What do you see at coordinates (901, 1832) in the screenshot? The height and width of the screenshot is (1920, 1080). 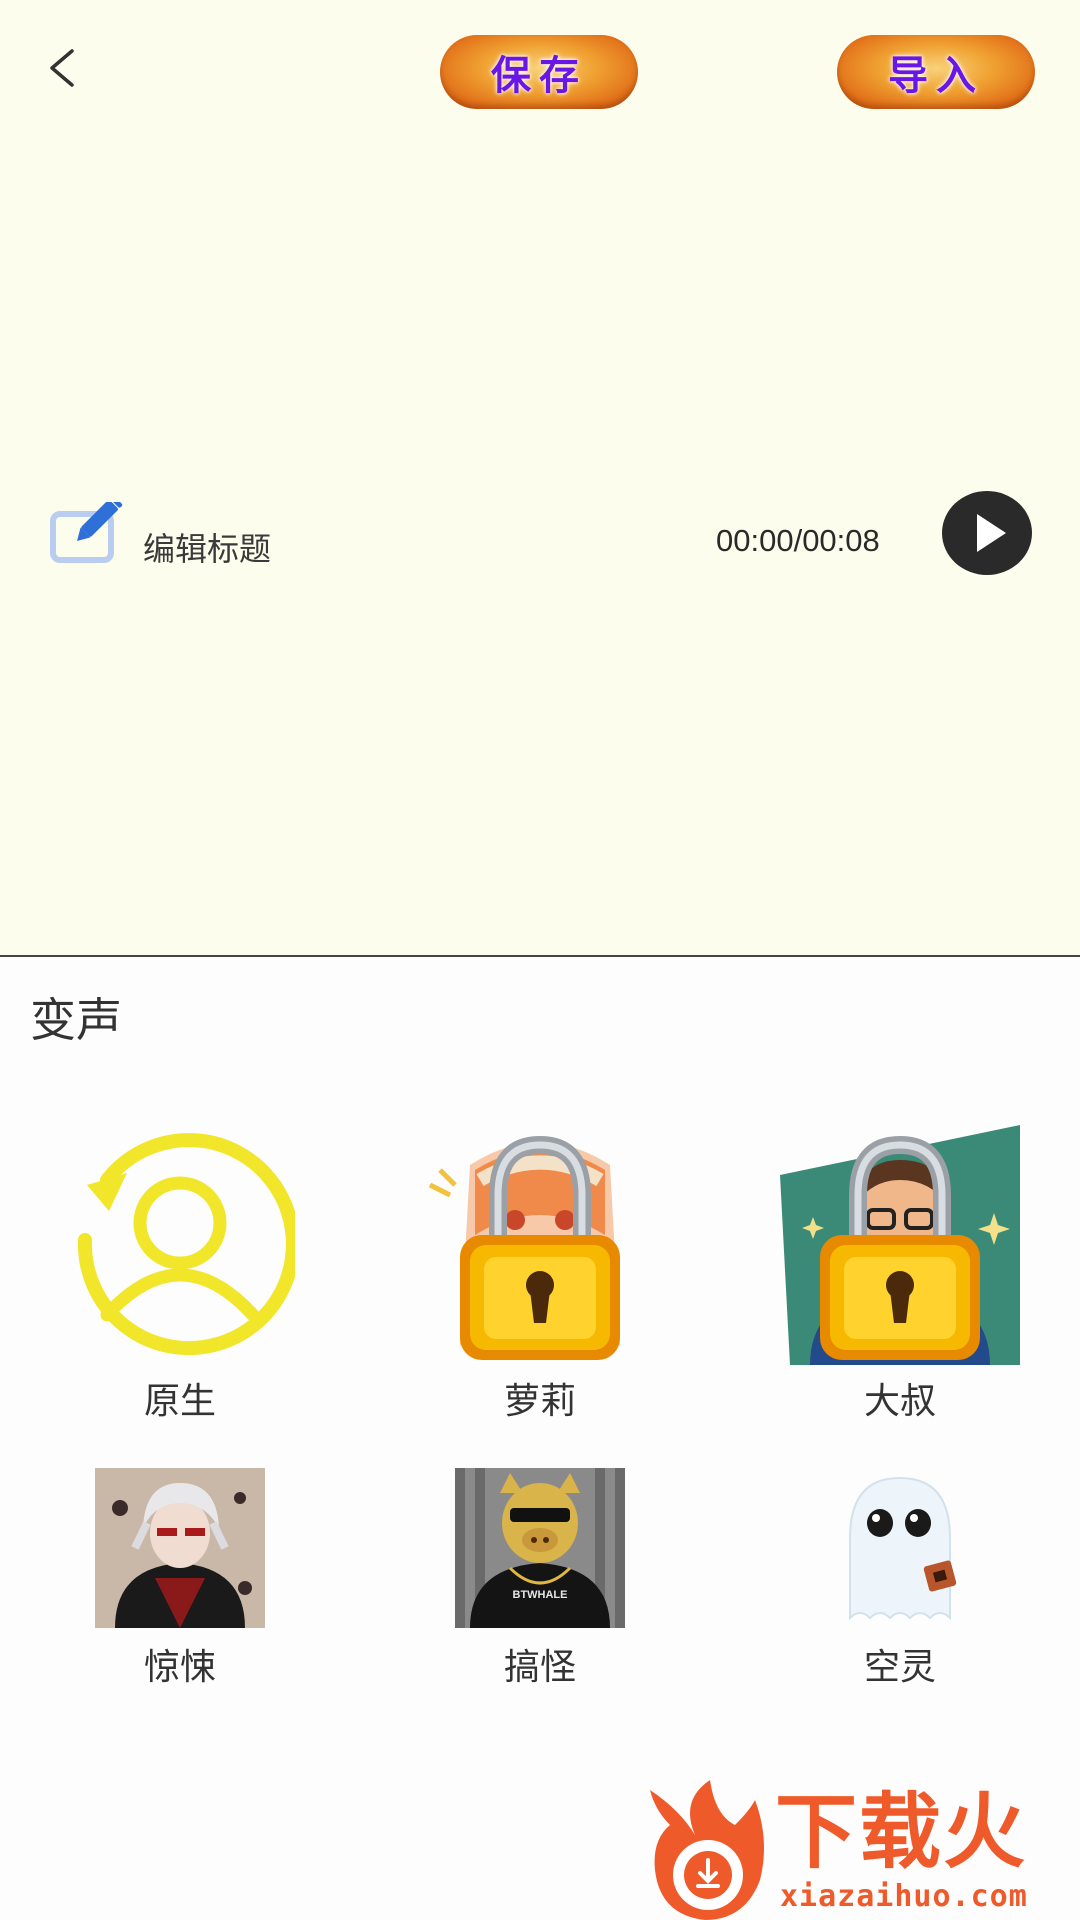 I see `watermark-title: 下载火` at bounding box center [901, 1832].